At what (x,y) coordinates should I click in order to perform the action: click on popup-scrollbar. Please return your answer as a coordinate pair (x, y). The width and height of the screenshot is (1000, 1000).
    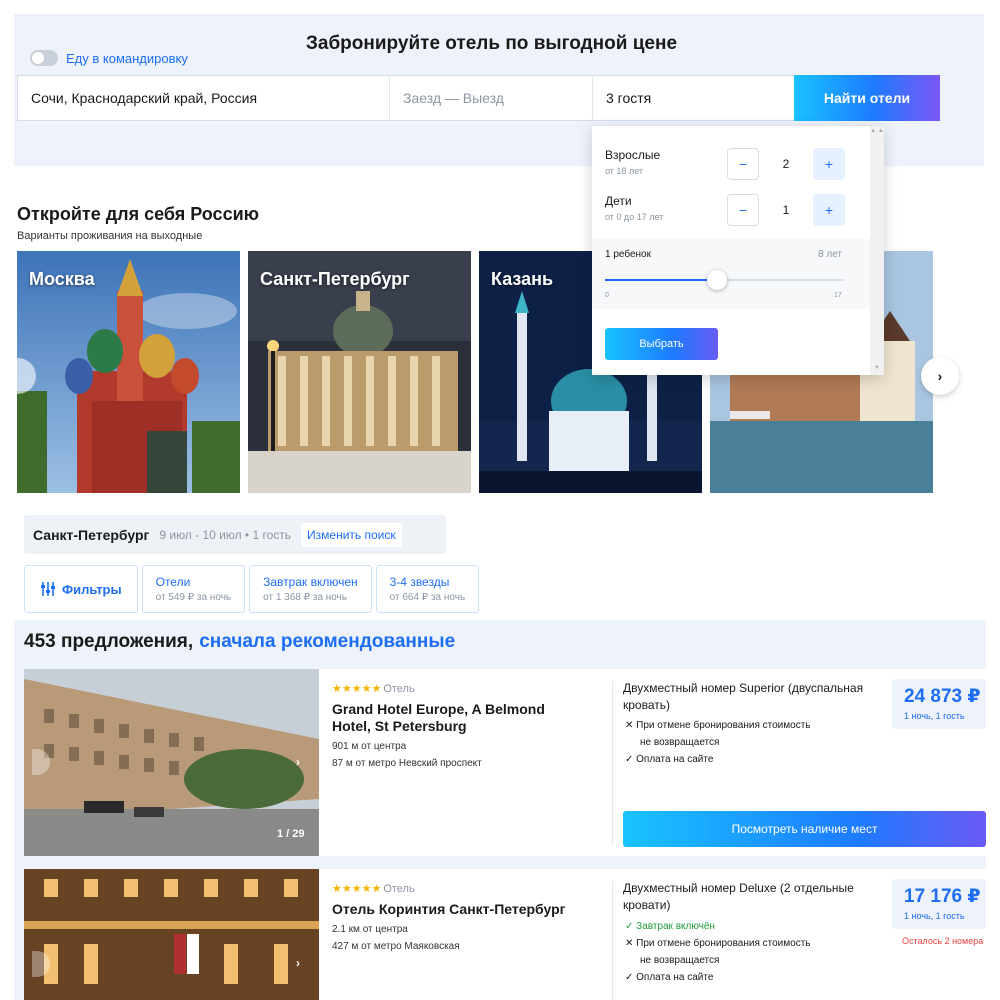
    Looking at the image, I should click on (877, 250).